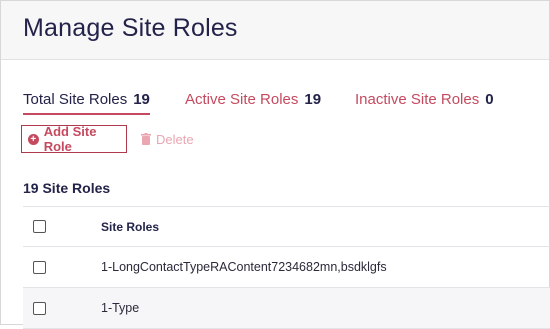  Describe the element at coordinates (75, 99) in the screenshot. I see `tab-label: Total Site Roles` at that location.